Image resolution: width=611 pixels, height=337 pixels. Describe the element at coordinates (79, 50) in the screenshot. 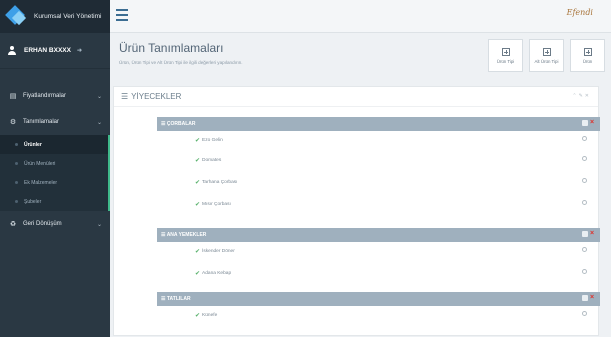

I see `signout-arrow-icon: ➜` at that location.